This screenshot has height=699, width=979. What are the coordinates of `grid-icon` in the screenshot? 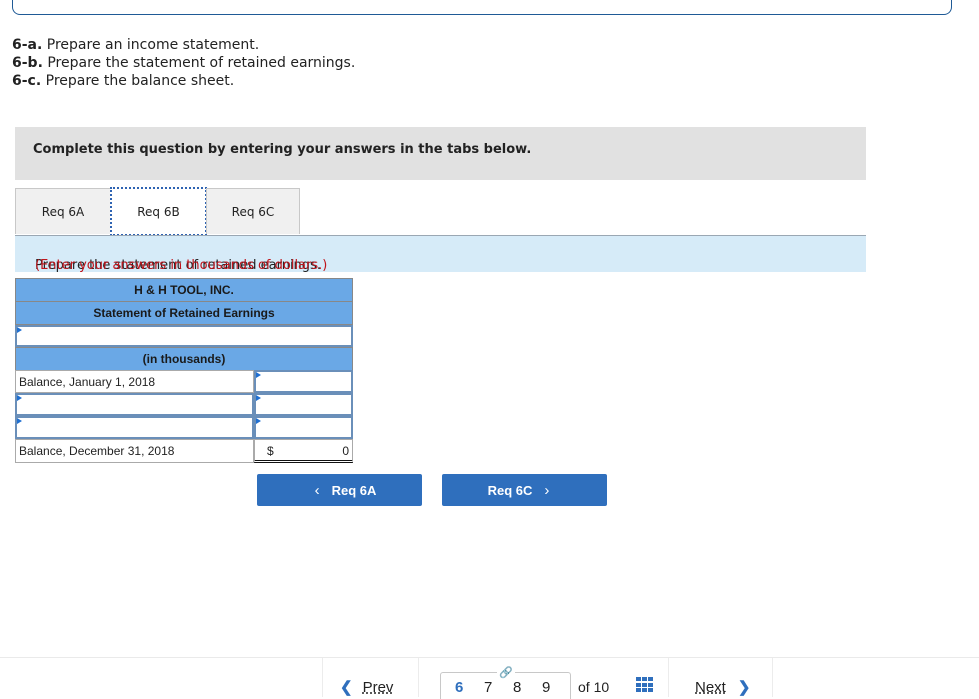 It's located at (645, 685).